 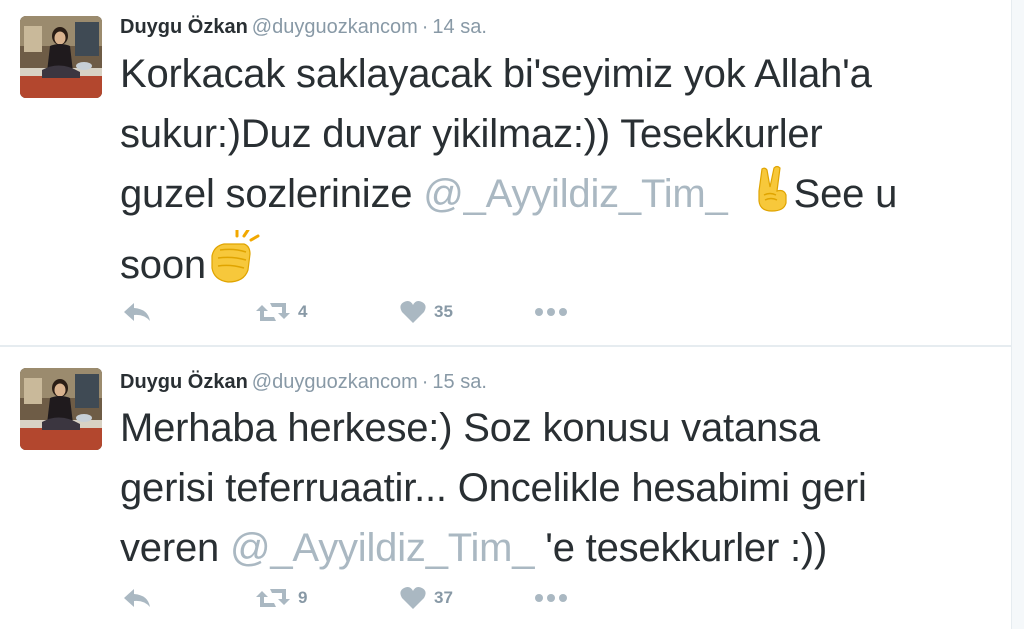 What do you see at coordinates (443, 311) in the screenshot?
I see `like-count: 35` at bounding box center [443, 311].